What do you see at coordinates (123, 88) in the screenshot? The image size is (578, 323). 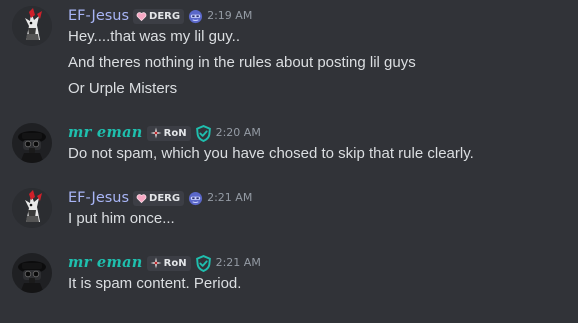 I see `message-text: Or Urple Misters` at bounding box center [123, 88].